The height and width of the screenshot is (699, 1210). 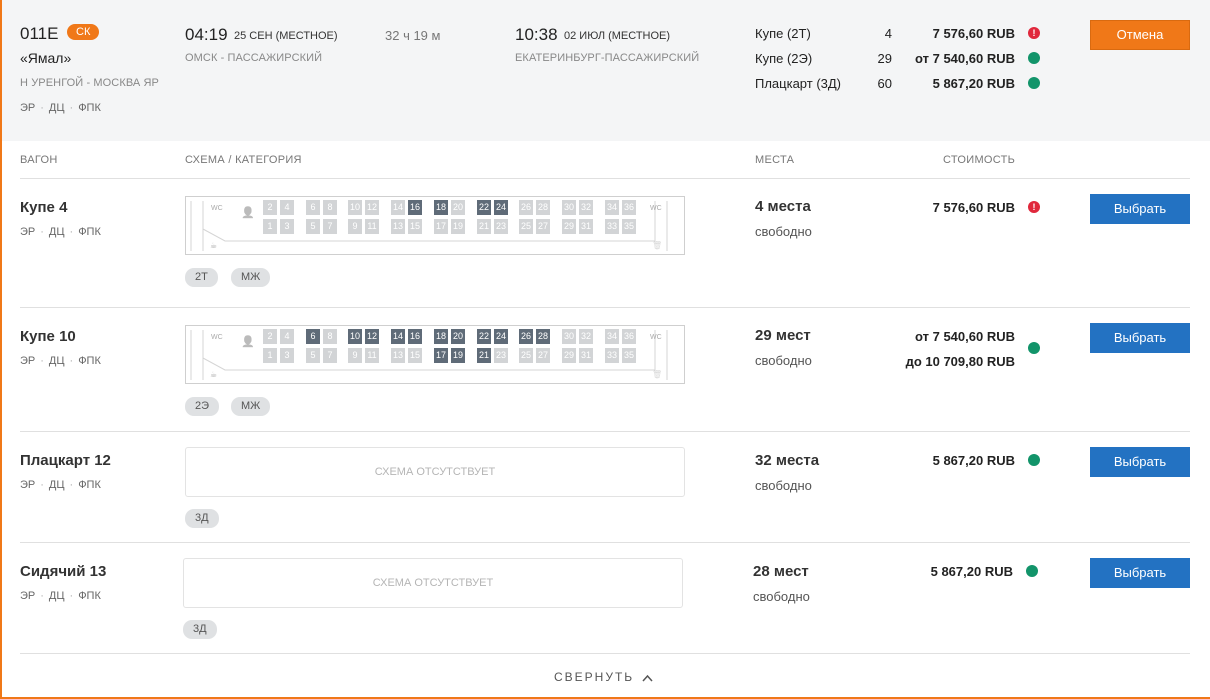 What do you see at coordinates (960, 361) in the screenshot?
I see `car-price-to: до 10 709,80 RUB` at bounding box center [960, 361].